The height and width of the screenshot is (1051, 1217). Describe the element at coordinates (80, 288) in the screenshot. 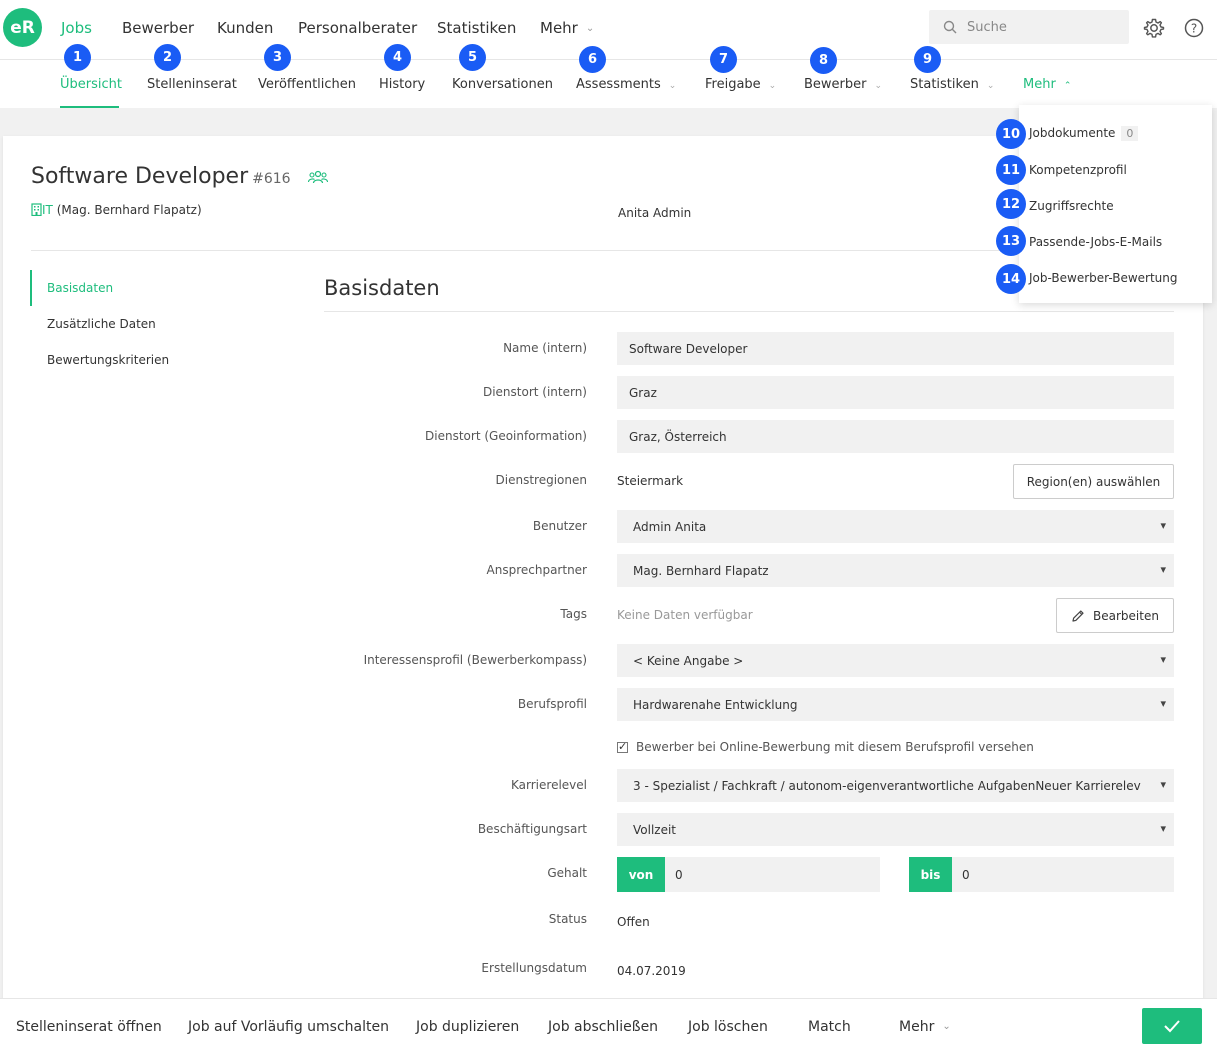

I see `sidenav-basisdaten: Basisdaten` at that location.